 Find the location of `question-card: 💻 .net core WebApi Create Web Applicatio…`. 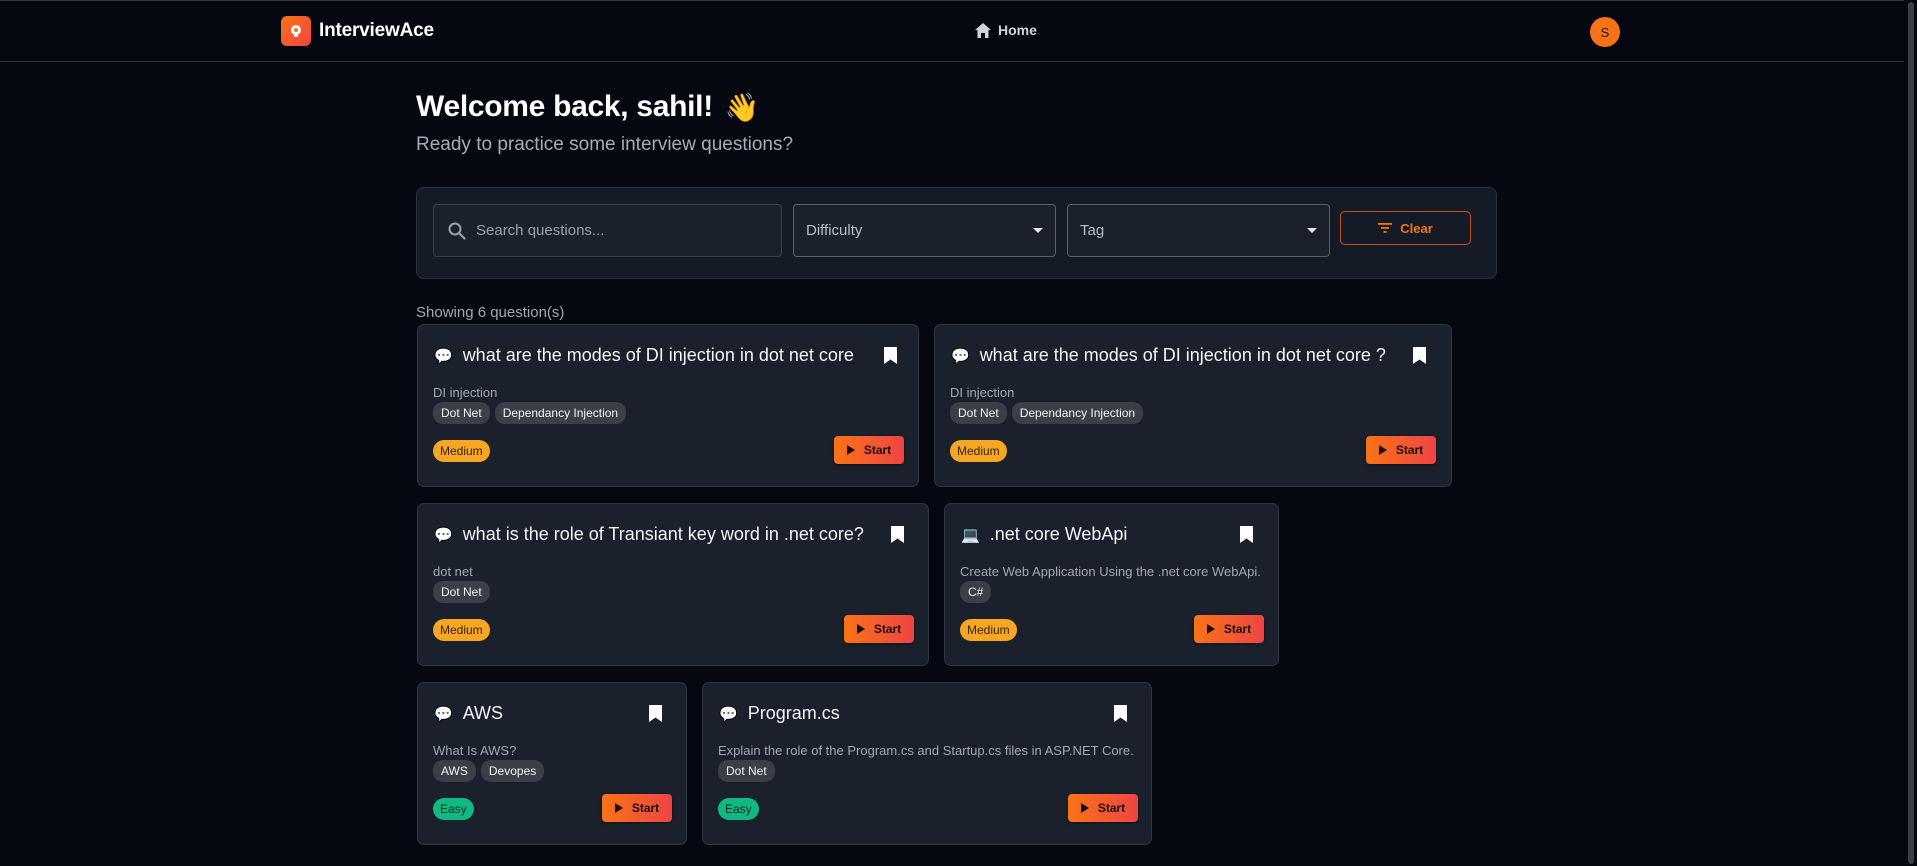

question-card: 💻 .net core WebApi Create Web Applicatio… is located at coordinates (1111, 584).